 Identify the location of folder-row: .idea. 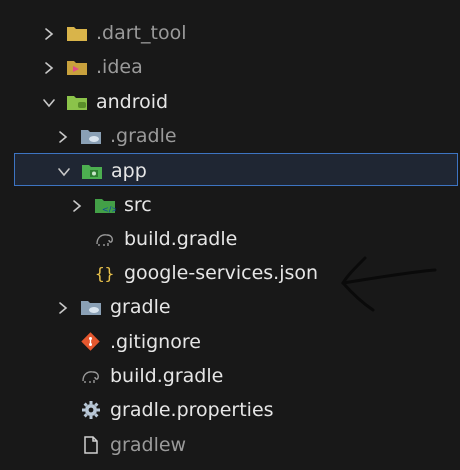
(230, 67).